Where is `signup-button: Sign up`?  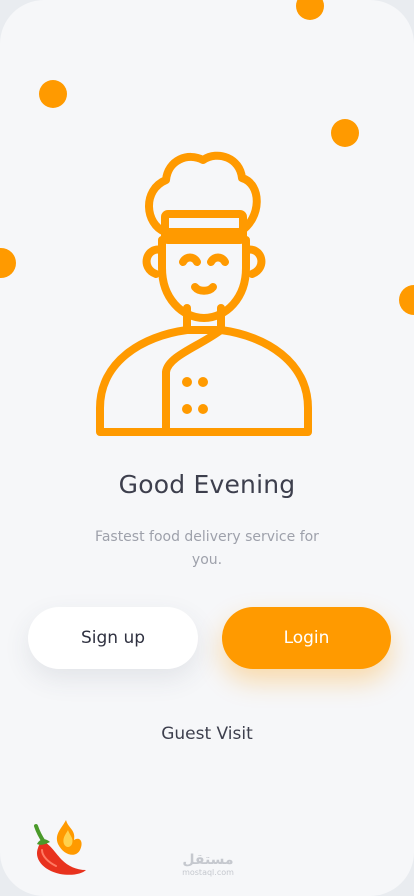
signup-button: Sign up is located at coordinates (113, 638).